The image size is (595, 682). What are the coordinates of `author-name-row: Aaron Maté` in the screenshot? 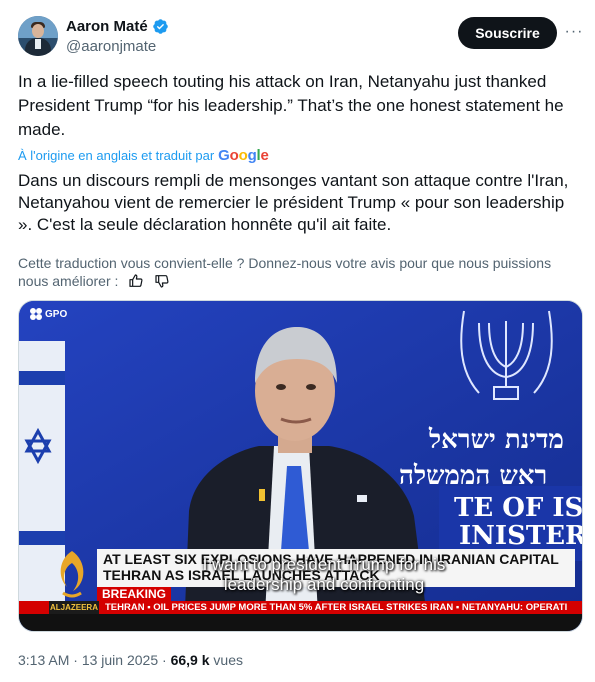 It's located at (117, 26).